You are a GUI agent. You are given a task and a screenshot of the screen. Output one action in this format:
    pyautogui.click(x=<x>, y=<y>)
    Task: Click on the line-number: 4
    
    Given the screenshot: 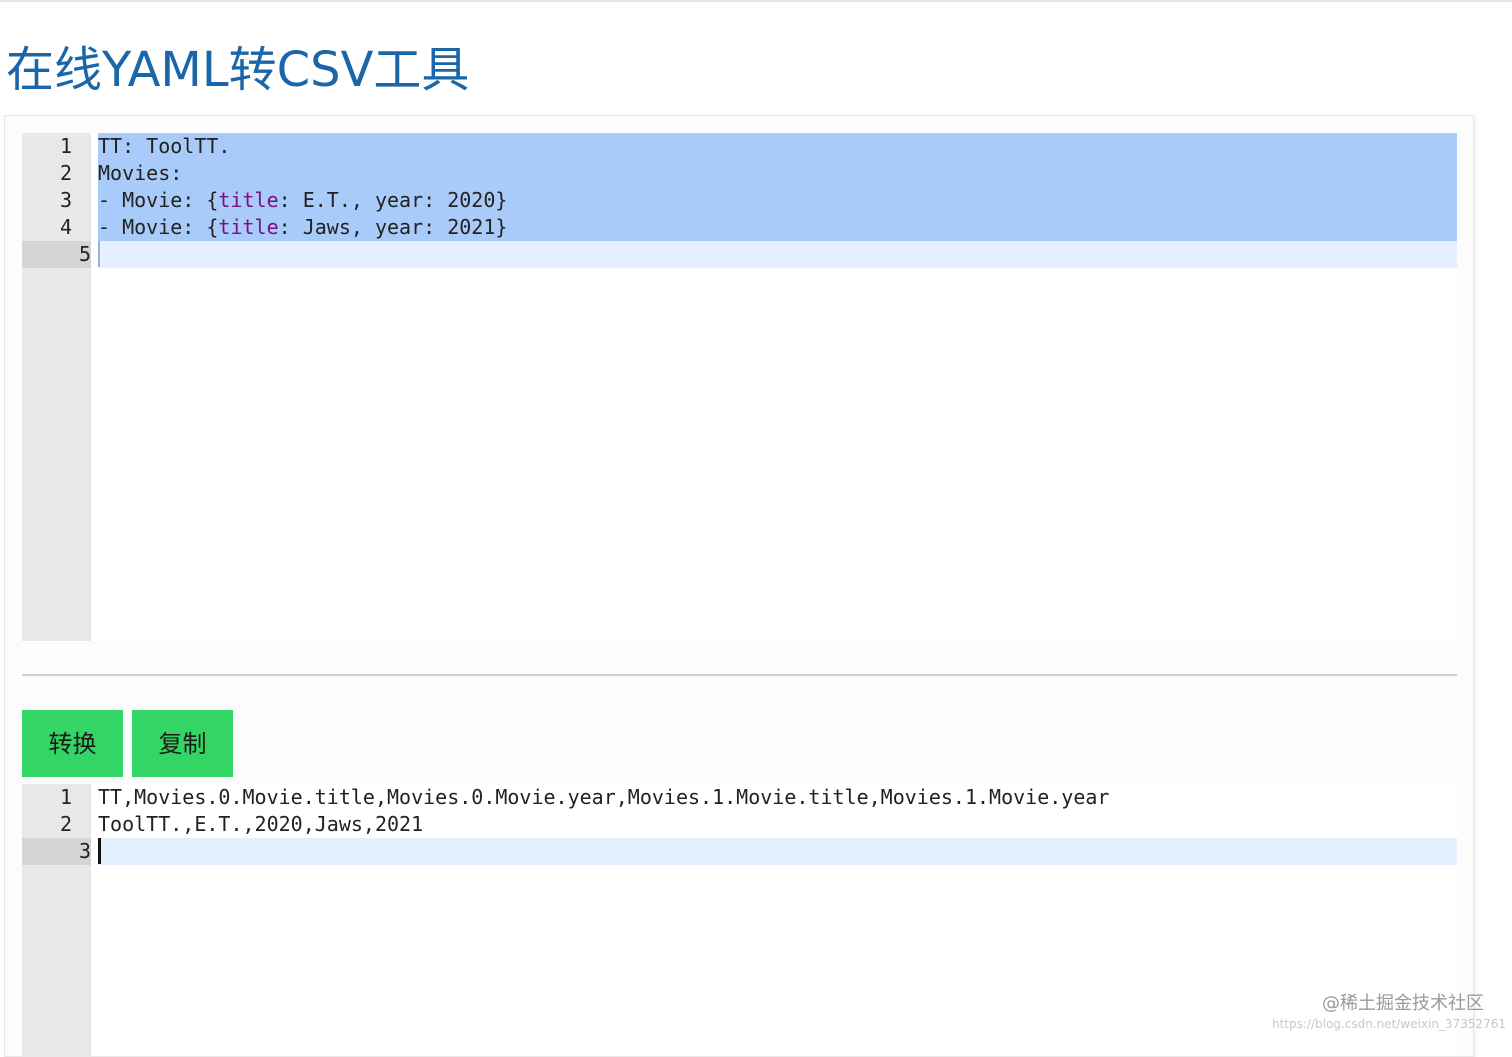 What is the action you would take?
    pyautogui.click(x=65, y=227)
    